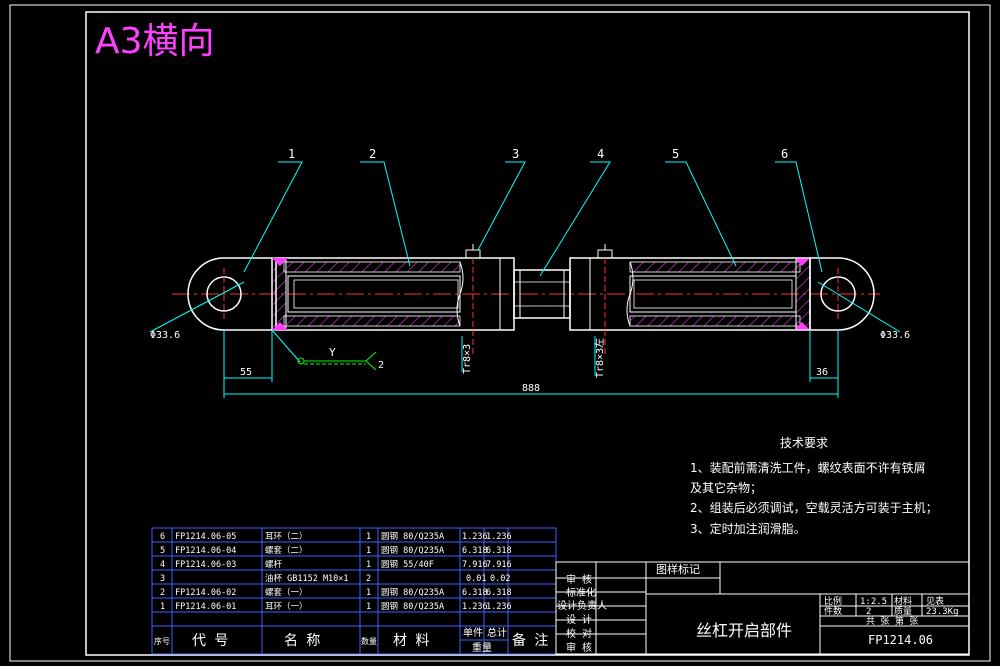  What do you see at coordinates (678, 569) in the screenshot?
I see `tb-drawing-mark-label: 图样标记` at bounding box center [678, 569].